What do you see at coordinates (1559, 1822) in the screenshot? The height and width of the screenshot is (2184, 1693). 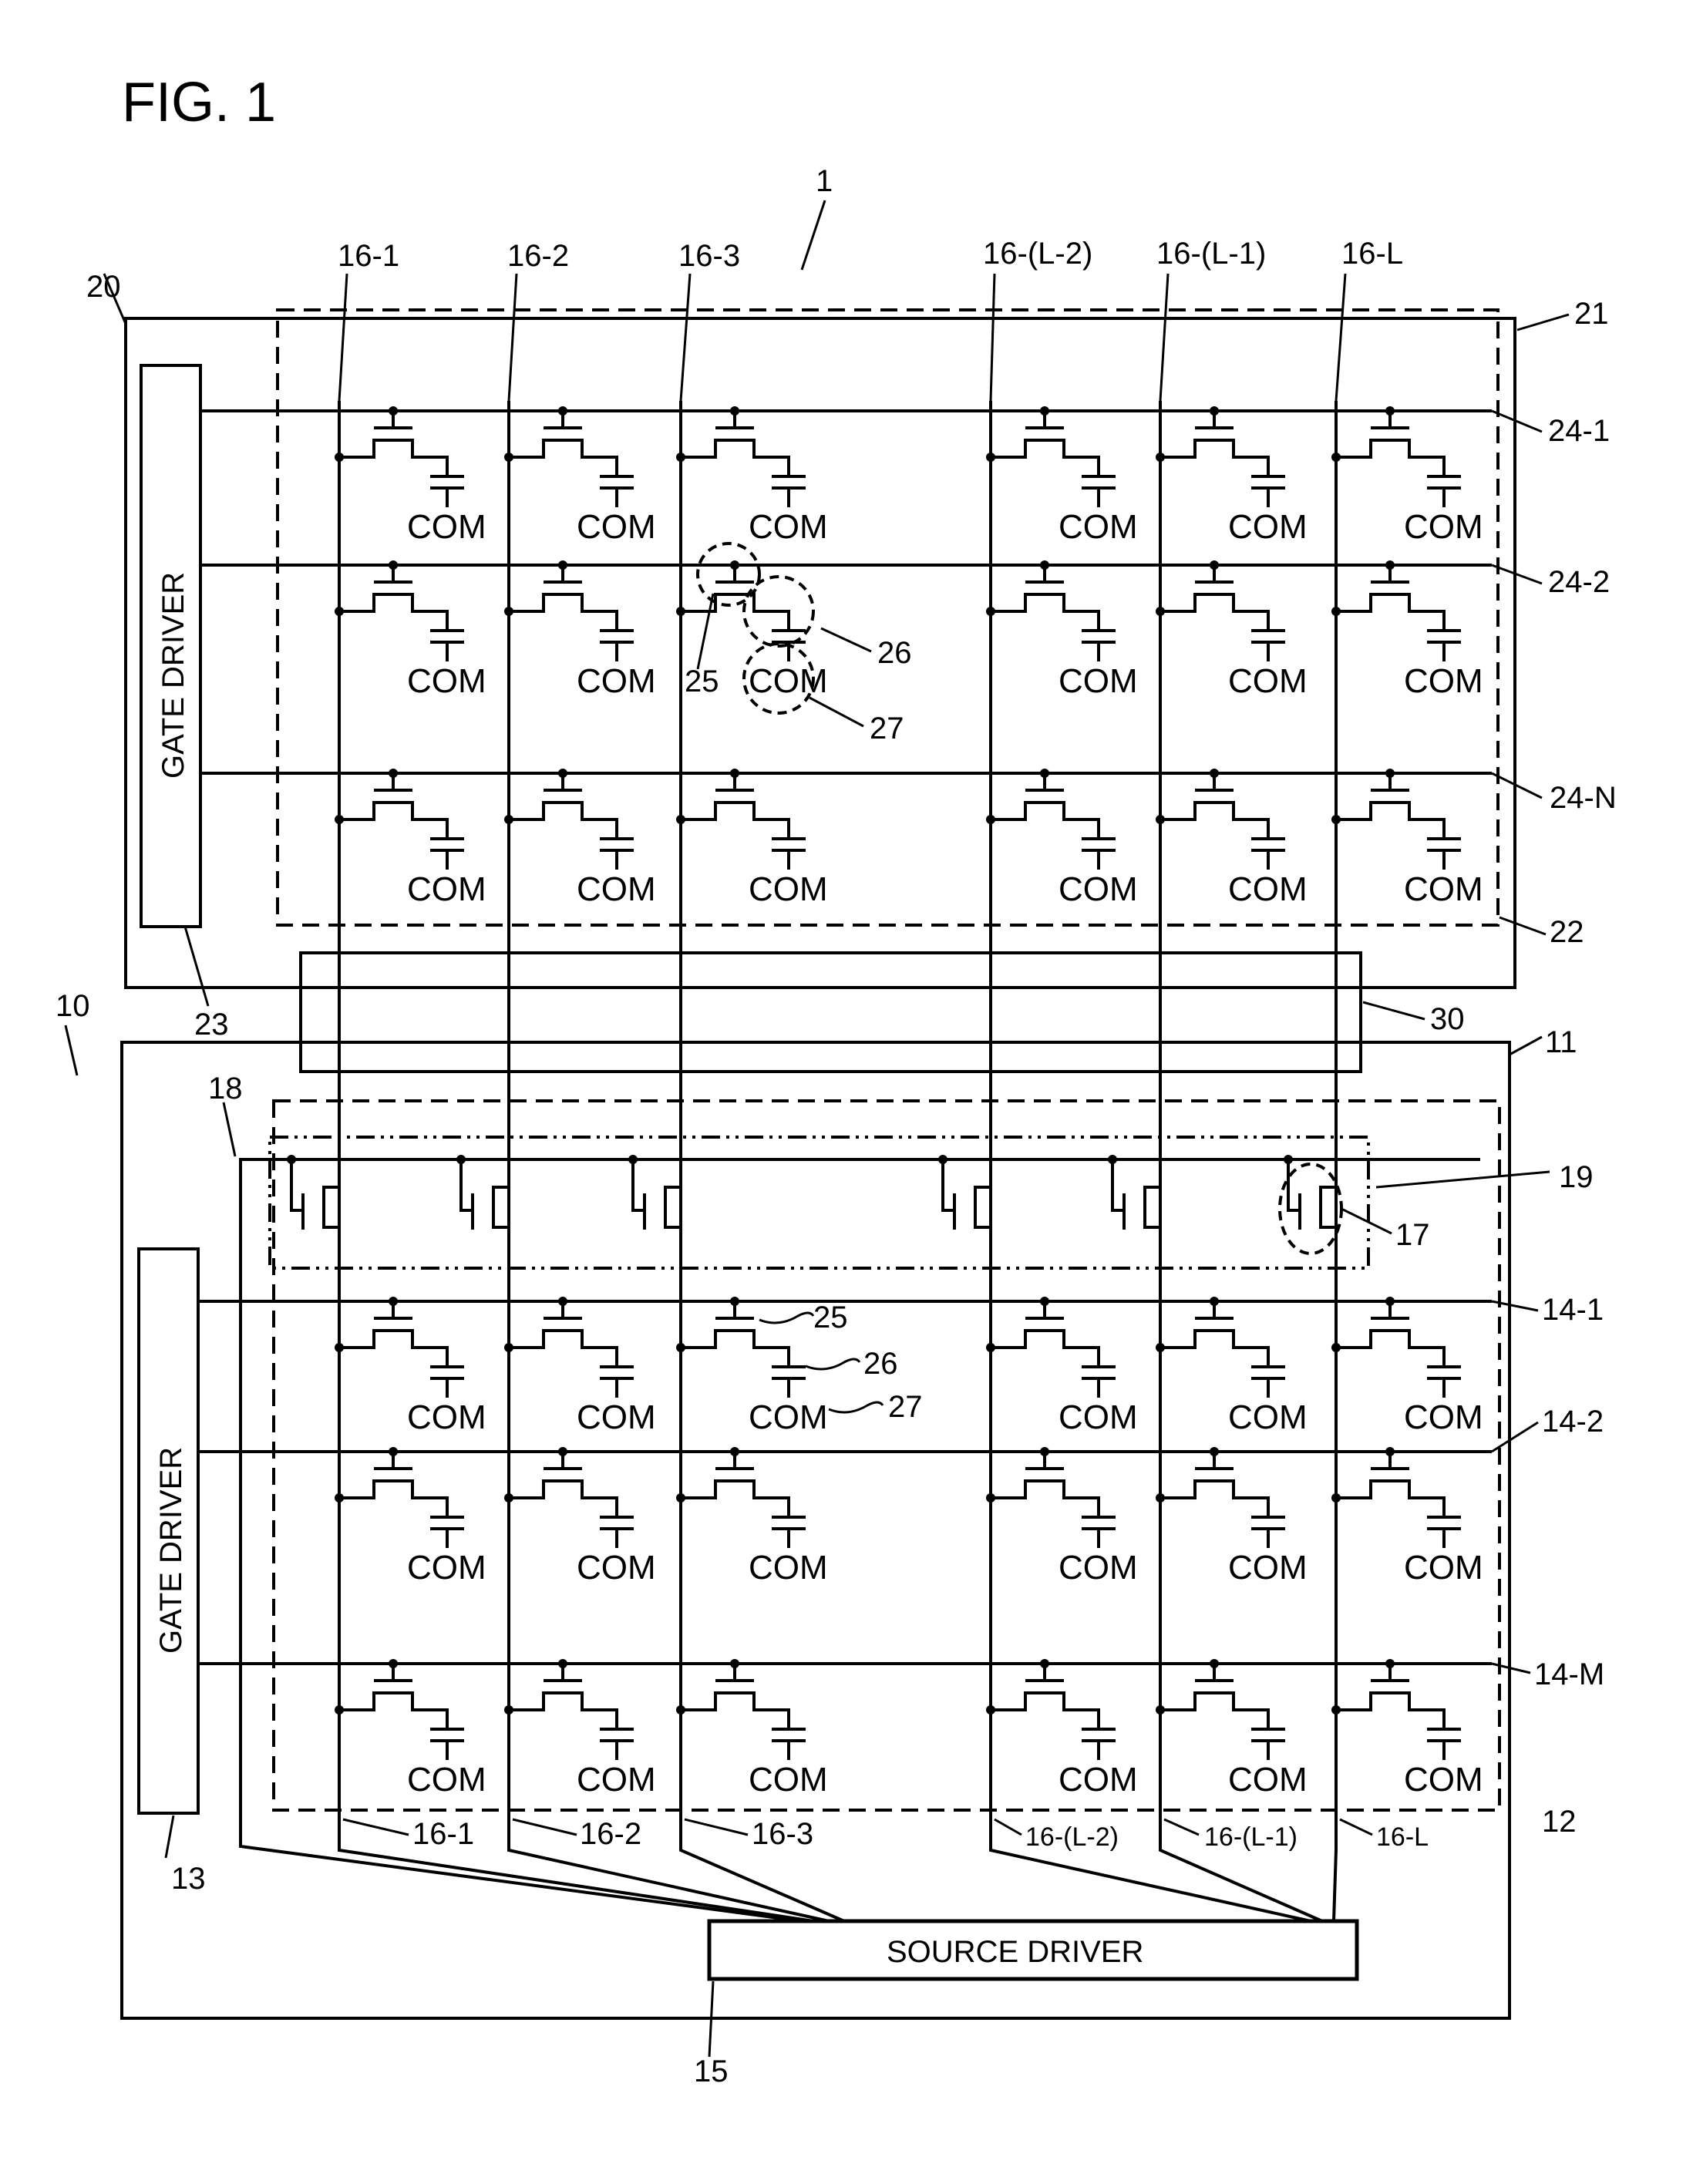 I see `ref-12: 12` at bounding box center [1559, 1822].